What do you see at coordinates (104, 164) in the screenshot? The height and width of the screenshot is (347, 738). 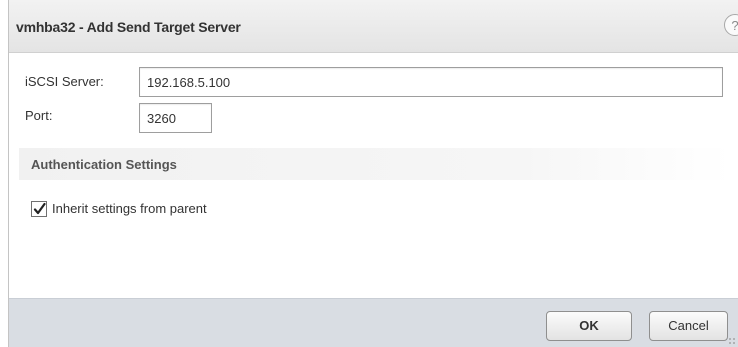 I see `authentication-settings-title: Authentication Settings` at bounding box center [104, 164].